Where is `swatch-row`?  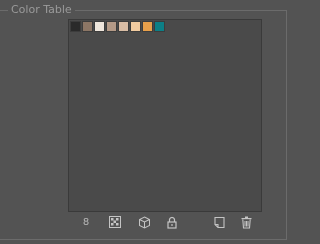
swatch-row is located at coordinates (117, 26).